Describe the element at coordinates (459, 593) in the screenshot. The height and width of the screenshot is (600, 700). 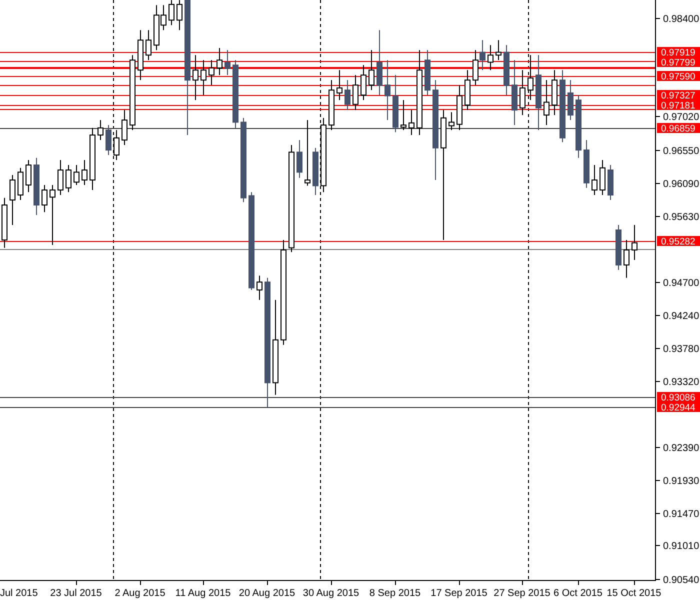
I see `date-axis-label: 17 Sep 2015` at that location.